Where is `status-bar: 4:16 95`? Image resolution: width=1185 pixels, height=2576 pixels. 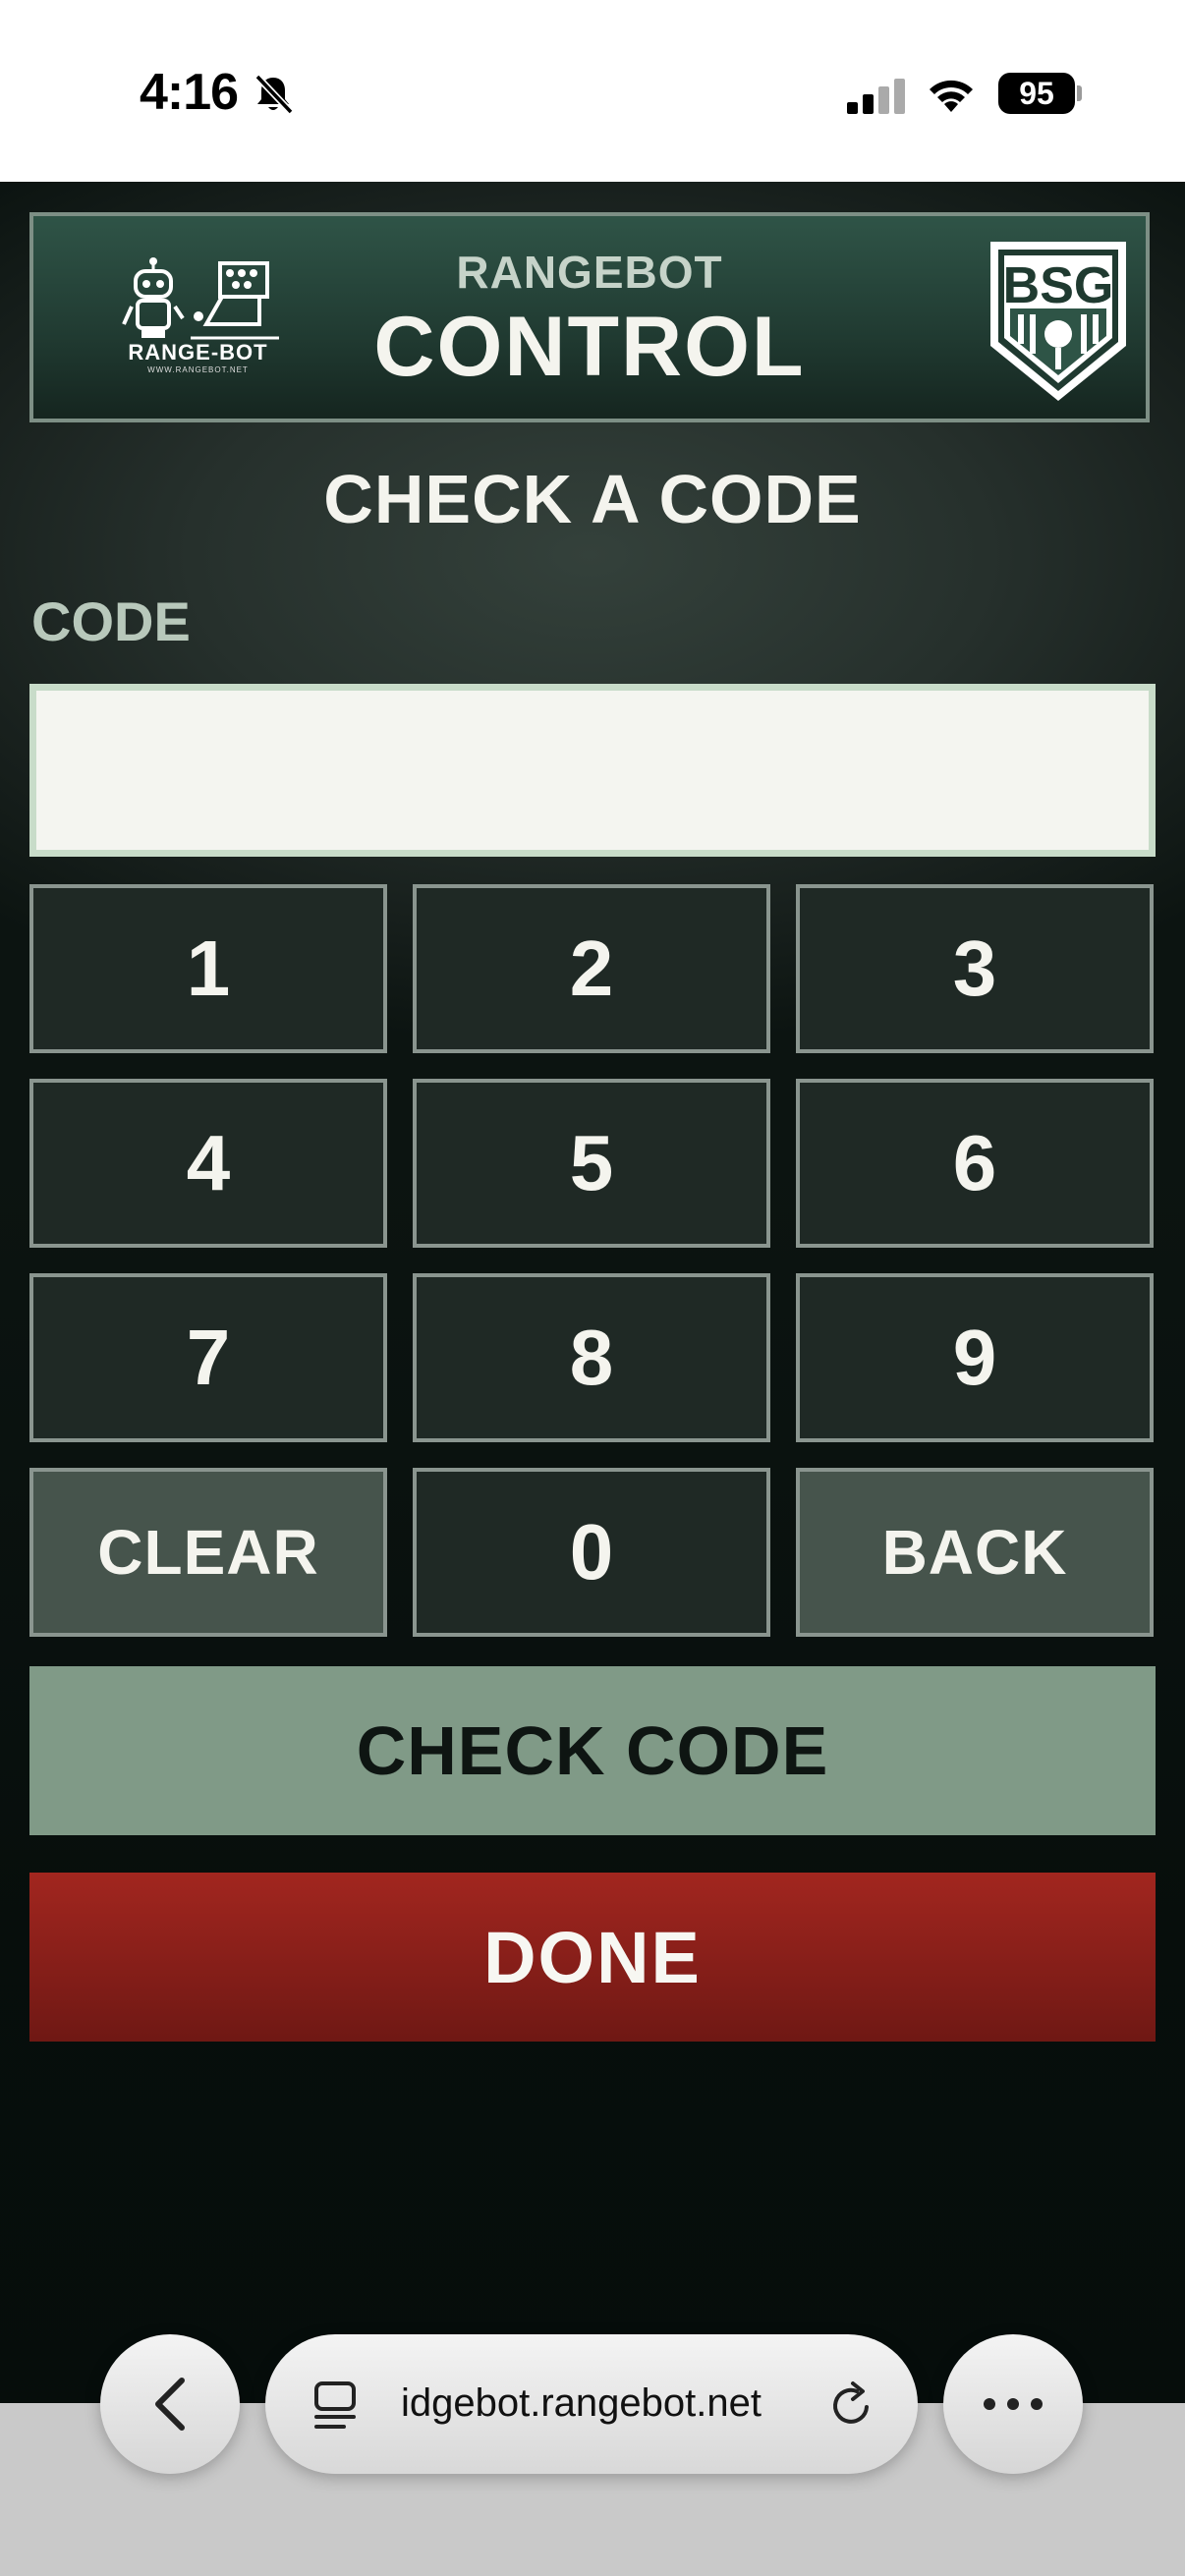 status-bar: 4:16 95 is located at coordinates (592, 91).